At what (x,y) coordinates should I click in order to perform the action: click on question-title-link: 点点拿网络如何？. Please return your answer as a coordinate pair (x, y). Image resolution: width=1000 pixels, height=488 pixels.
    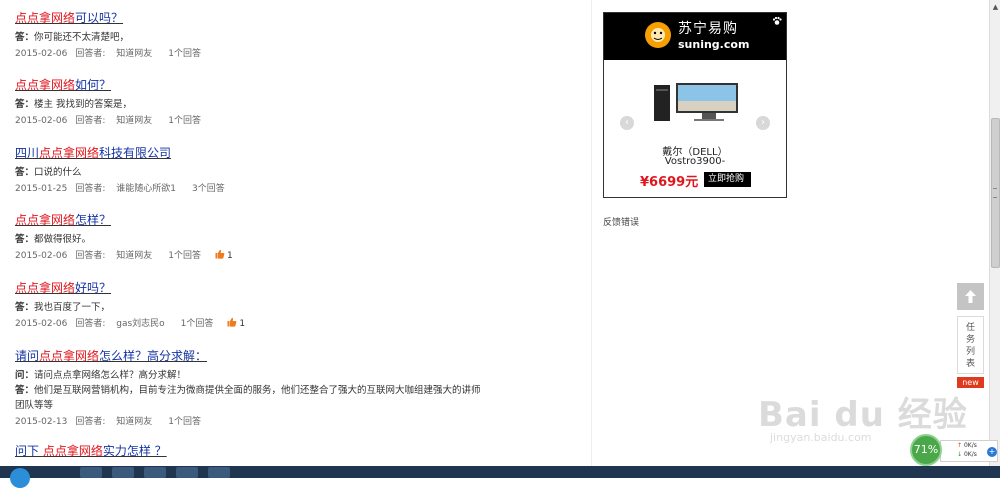
    Looking at the image, I should click on (250, 85).